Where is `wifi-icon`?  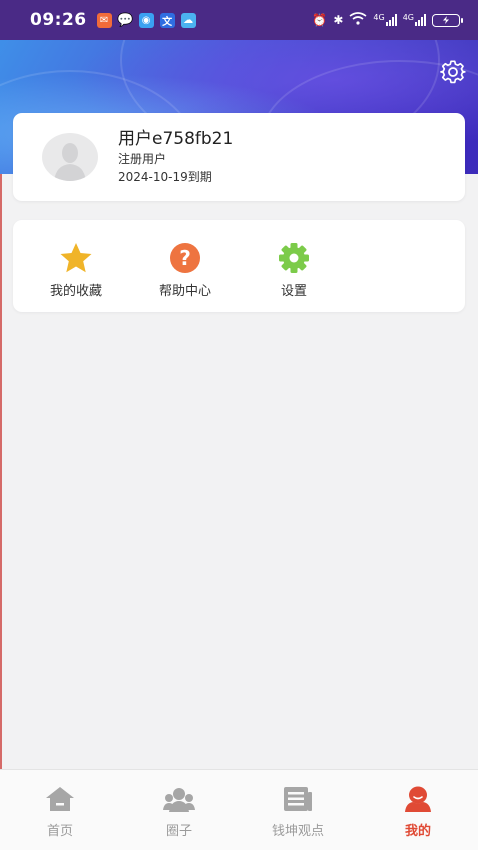
wifi-icon is located at coordinates (358, 20).